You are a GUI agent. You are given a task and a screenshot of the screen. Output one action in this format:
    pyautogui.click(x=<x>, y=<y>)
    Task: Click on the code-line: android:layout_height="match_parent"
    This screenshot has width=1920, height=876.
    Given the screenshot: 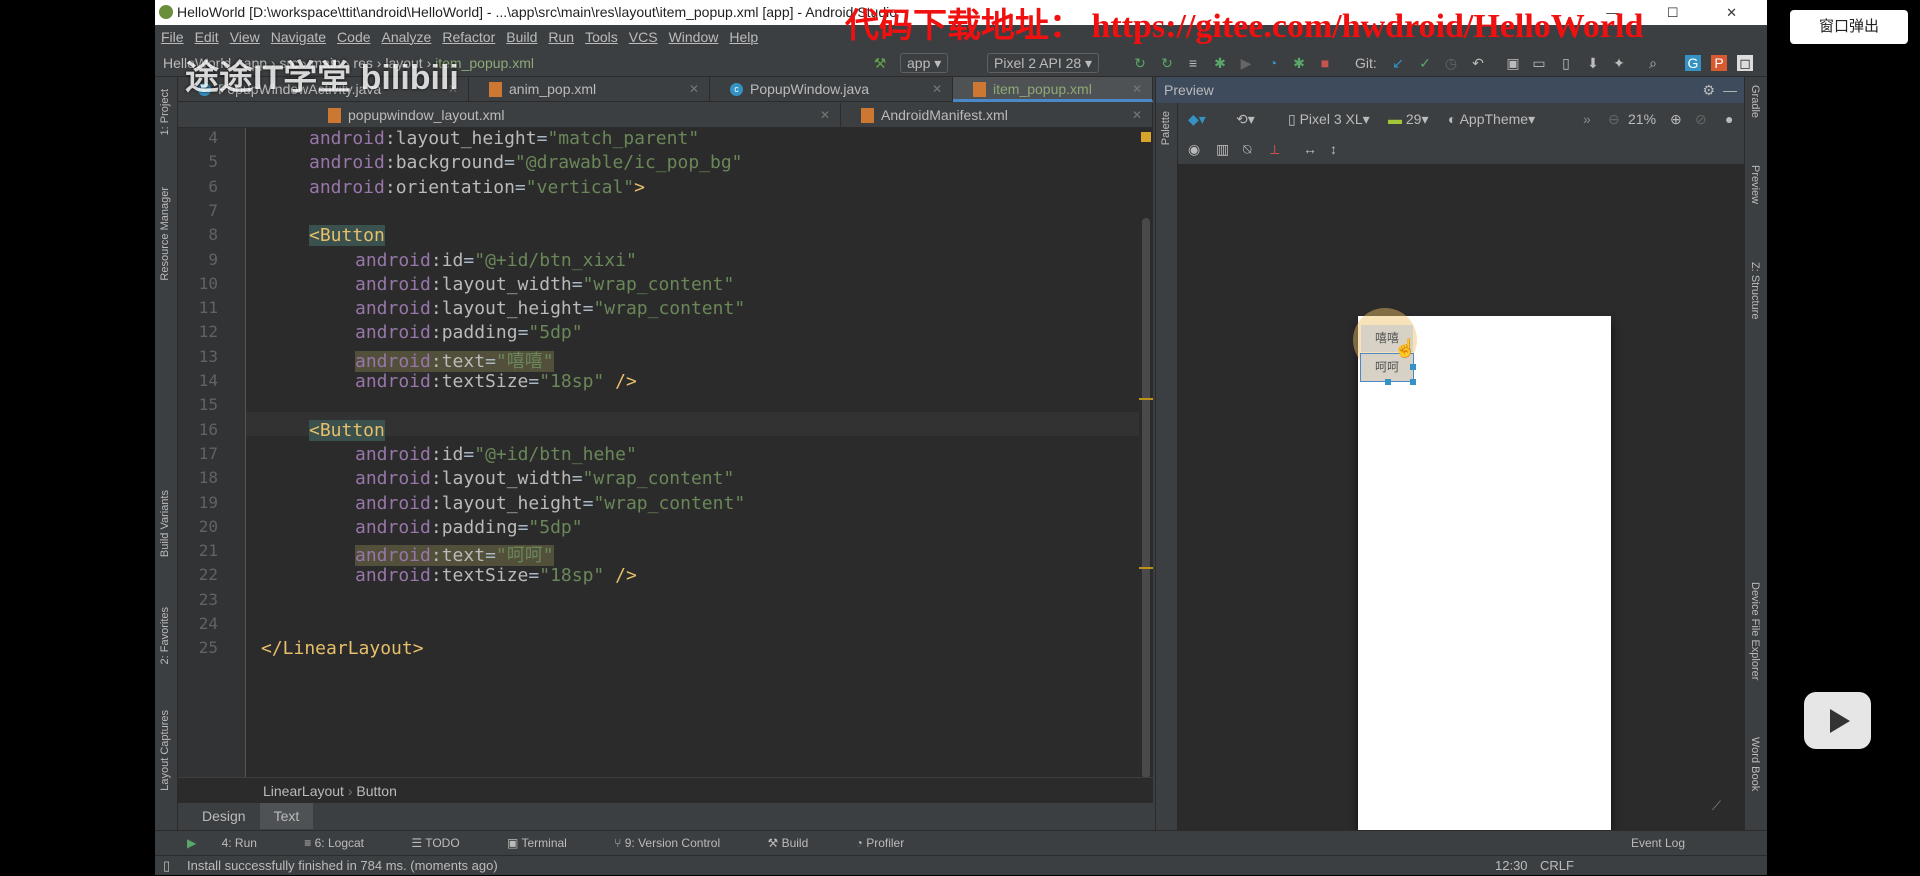 What is the action you would take?
    pyautogui.click(x=504, y=138)
    